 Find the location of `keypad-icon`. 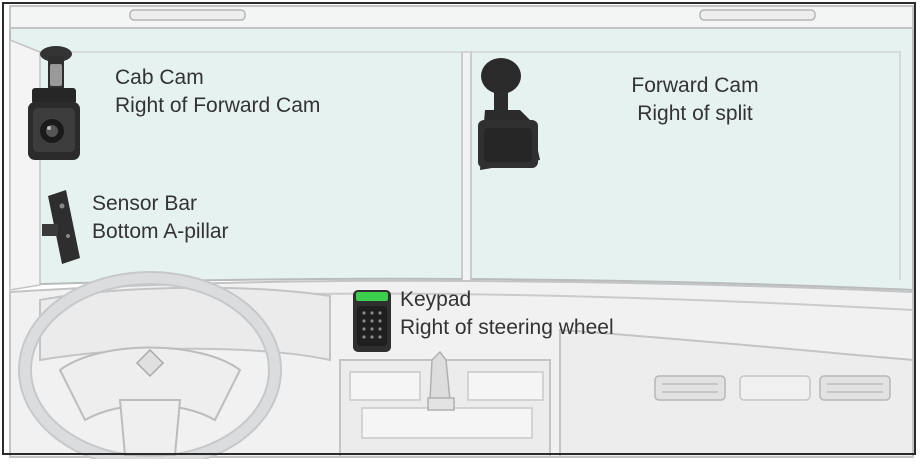

keypad-icon is located at coordinates (372, 321).